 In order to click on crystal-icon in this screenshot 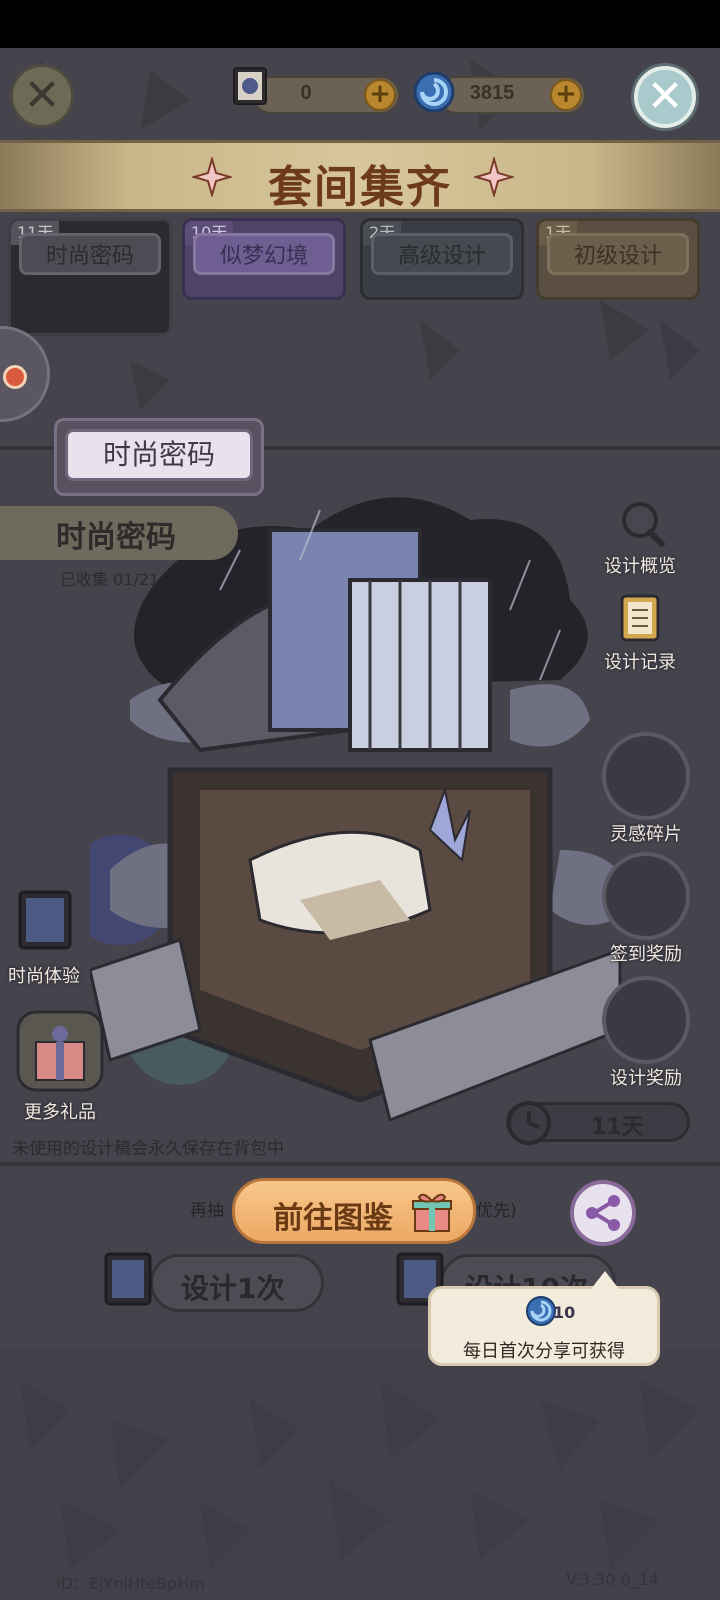, I will do `click(646, 1020)`.